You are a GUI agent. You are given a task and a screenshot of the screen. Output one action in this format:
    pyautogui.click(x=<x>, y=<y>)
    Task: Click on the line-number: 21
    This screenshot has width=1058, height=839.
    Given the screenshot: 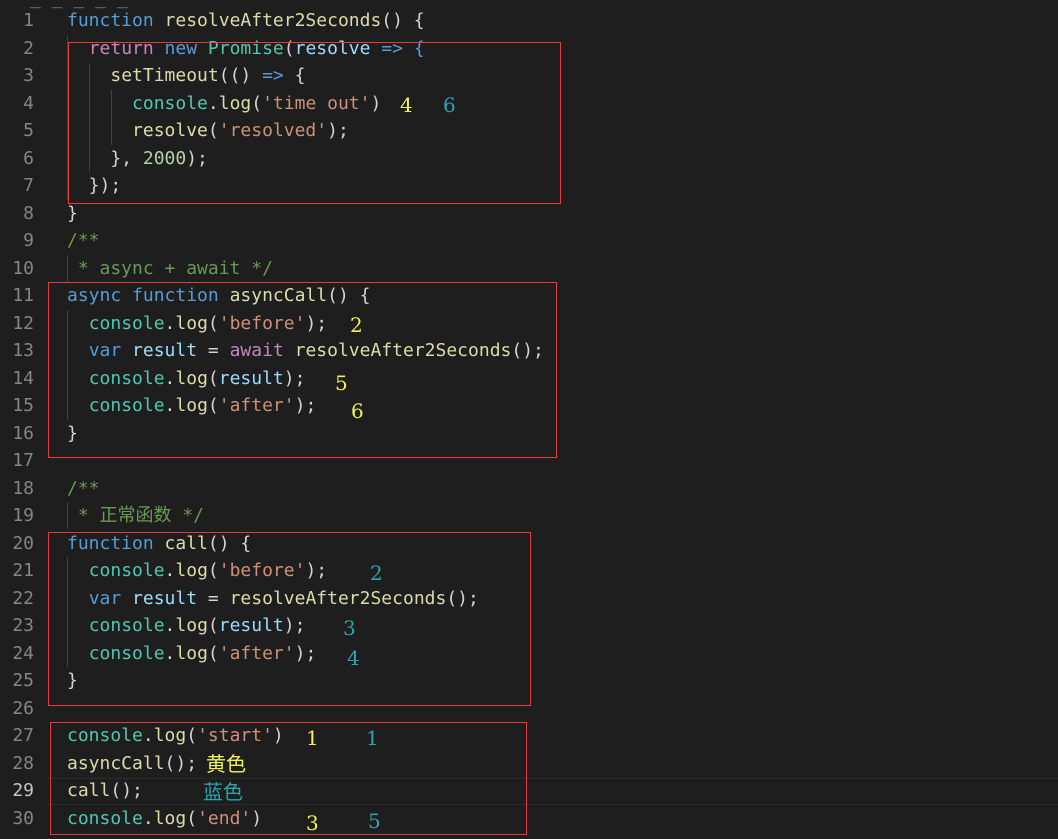 What is the action you would take?
    pyautogui.click(x=23, y=570)
    